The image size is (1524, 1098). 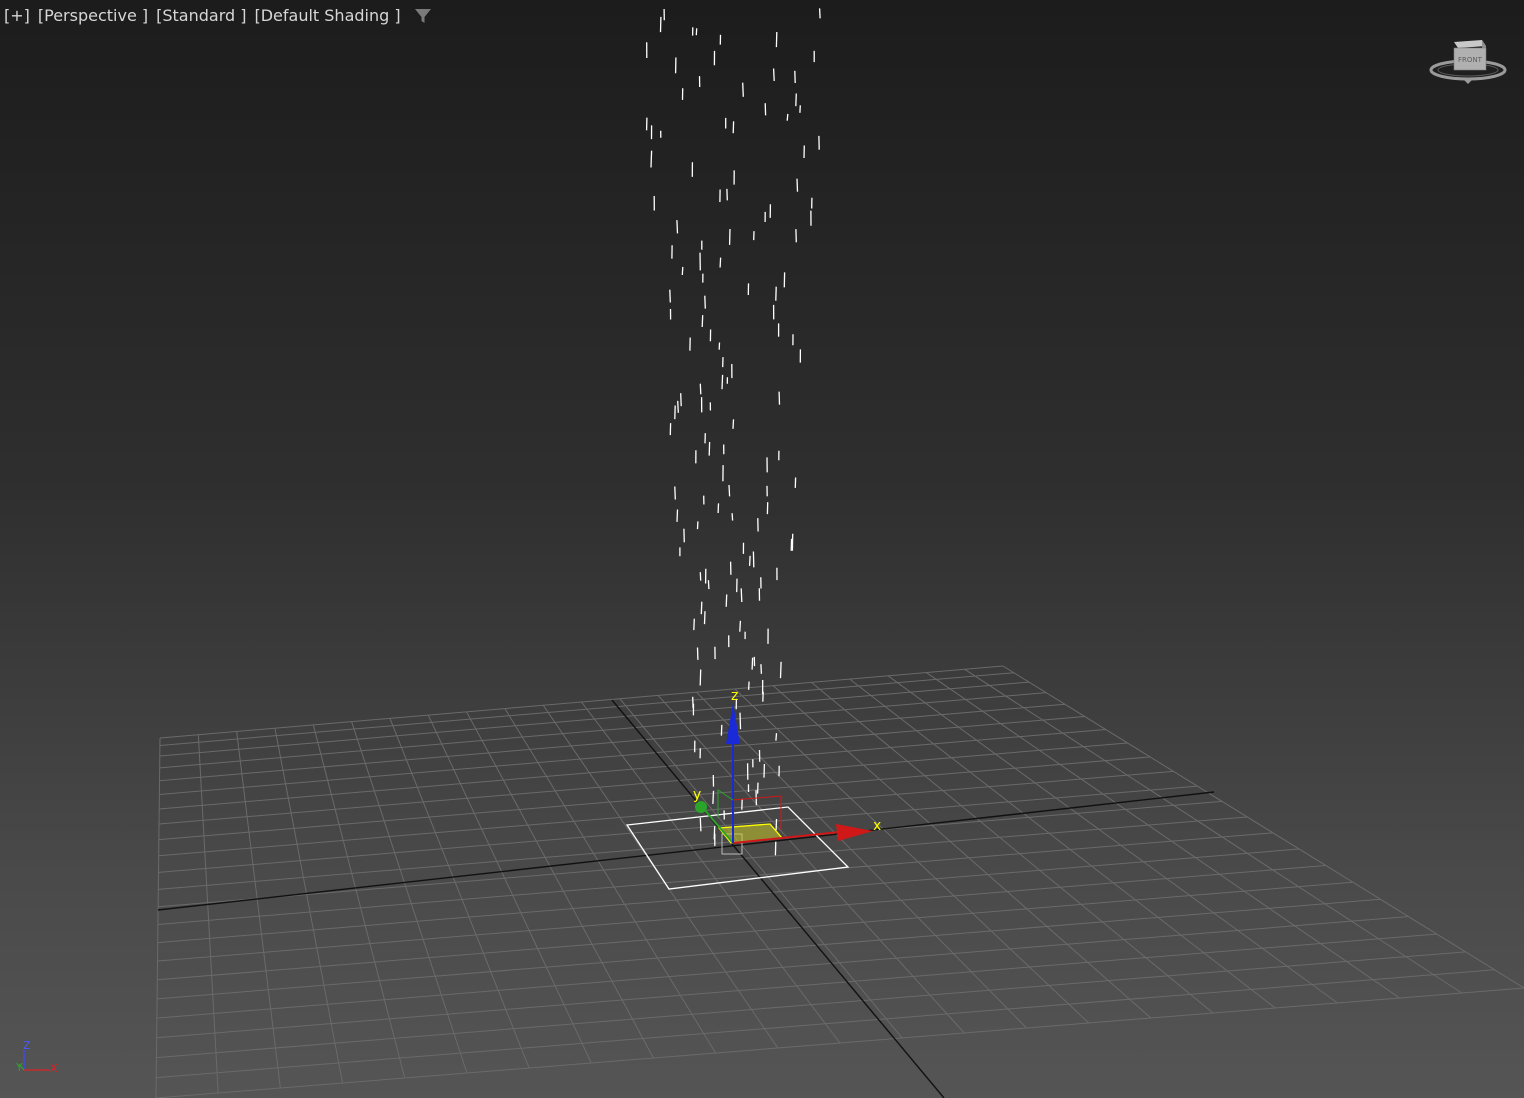 I want to click on viewcube-icon: FRONT, so click(x=1468, y=62).